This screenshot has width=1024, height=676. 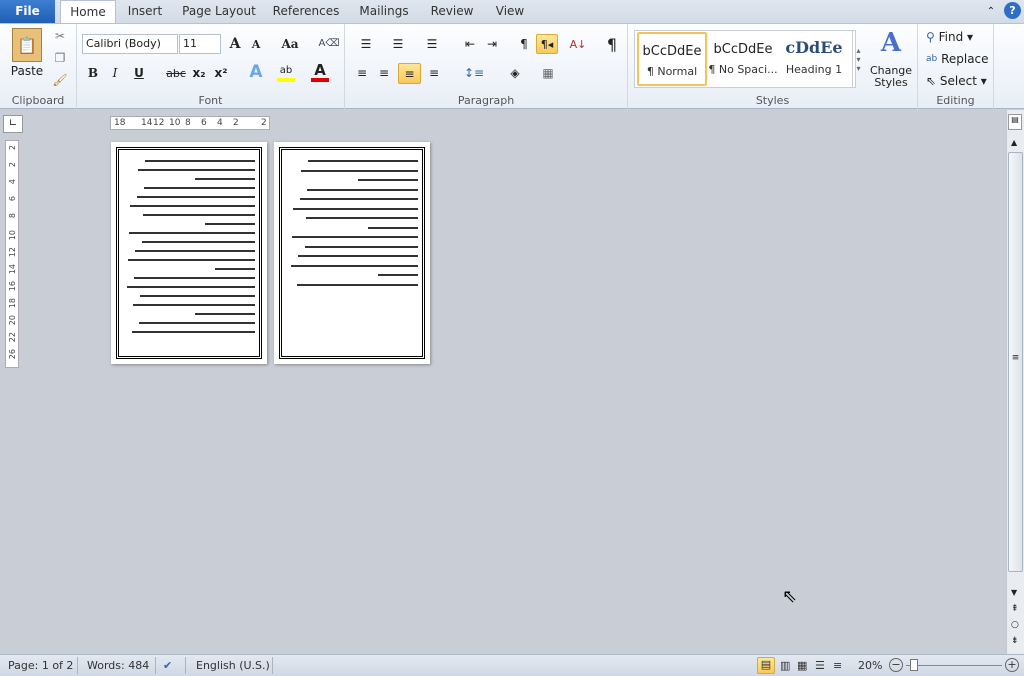 I want to click on ruler-number: 12, so click(x=159, y=123).